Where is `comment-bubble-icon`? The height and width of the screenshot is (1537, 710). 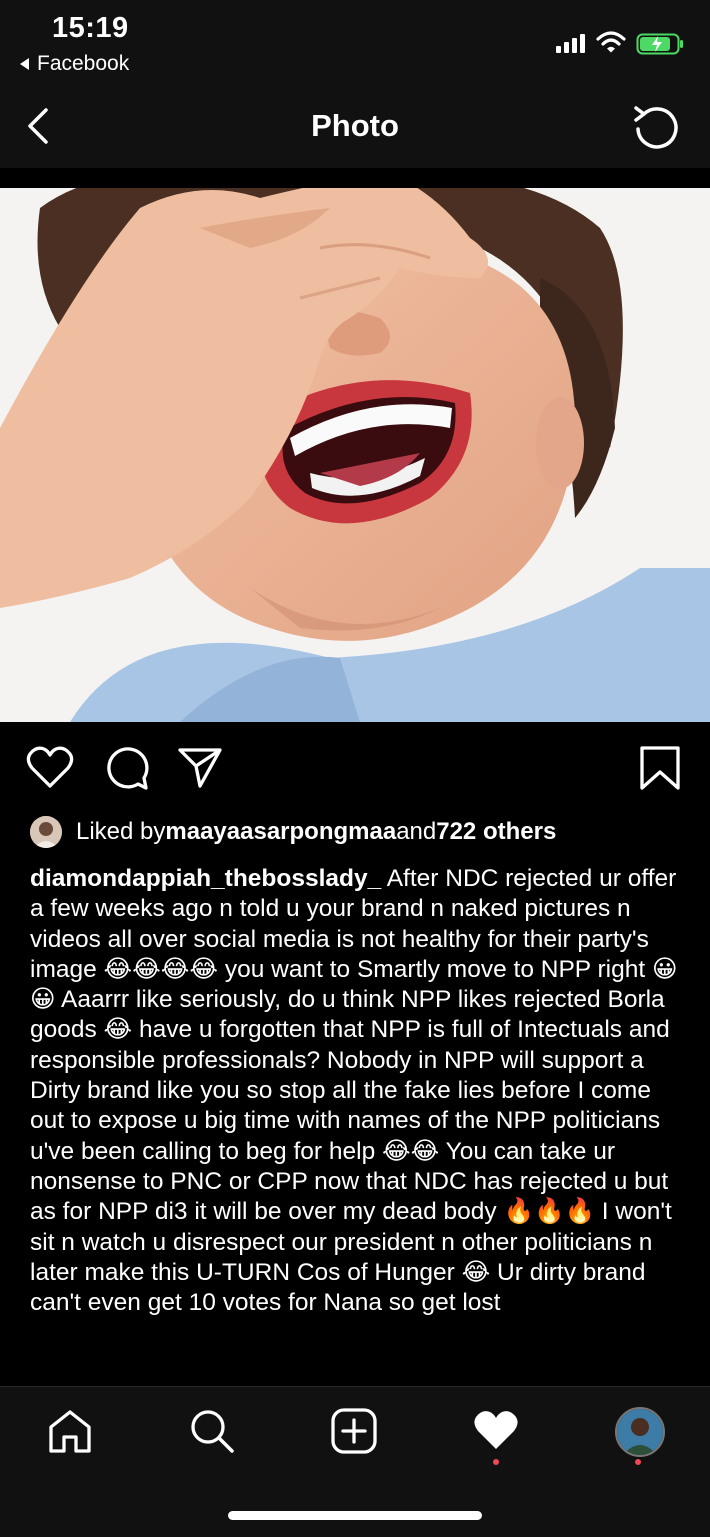 comment-bubble-icon is located at coordinates (126, 768).